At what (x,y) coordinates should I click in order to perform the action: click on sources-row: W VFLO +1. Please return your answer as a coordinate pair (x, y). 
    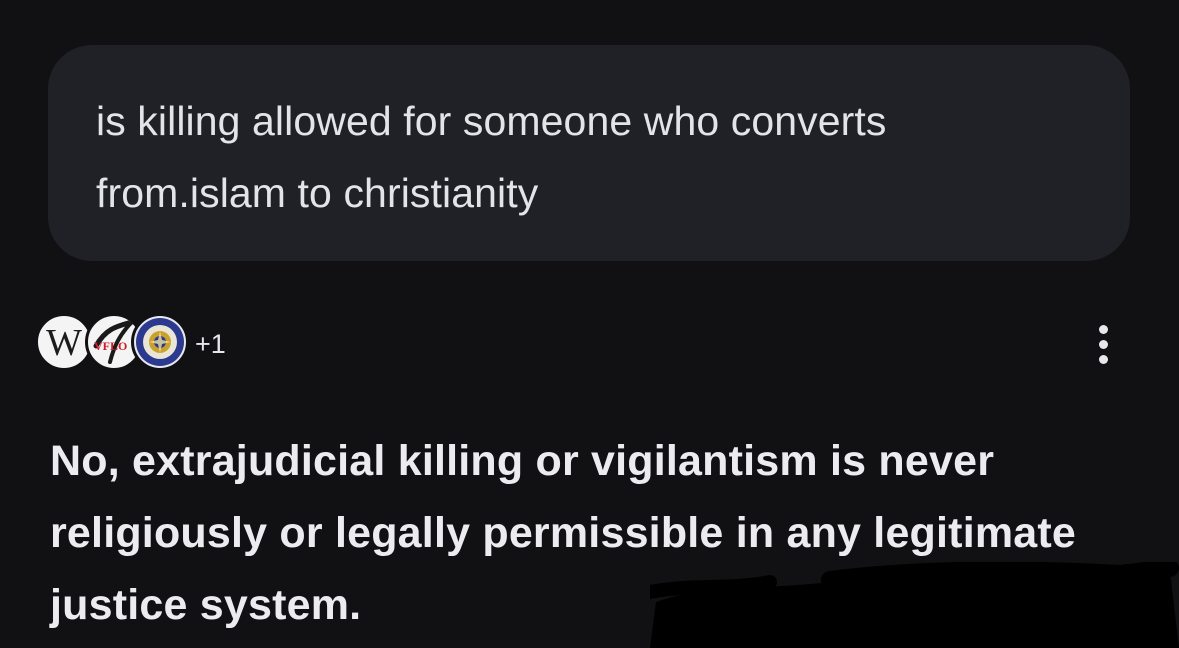
    Looking at the image, I should click on (130, 343).